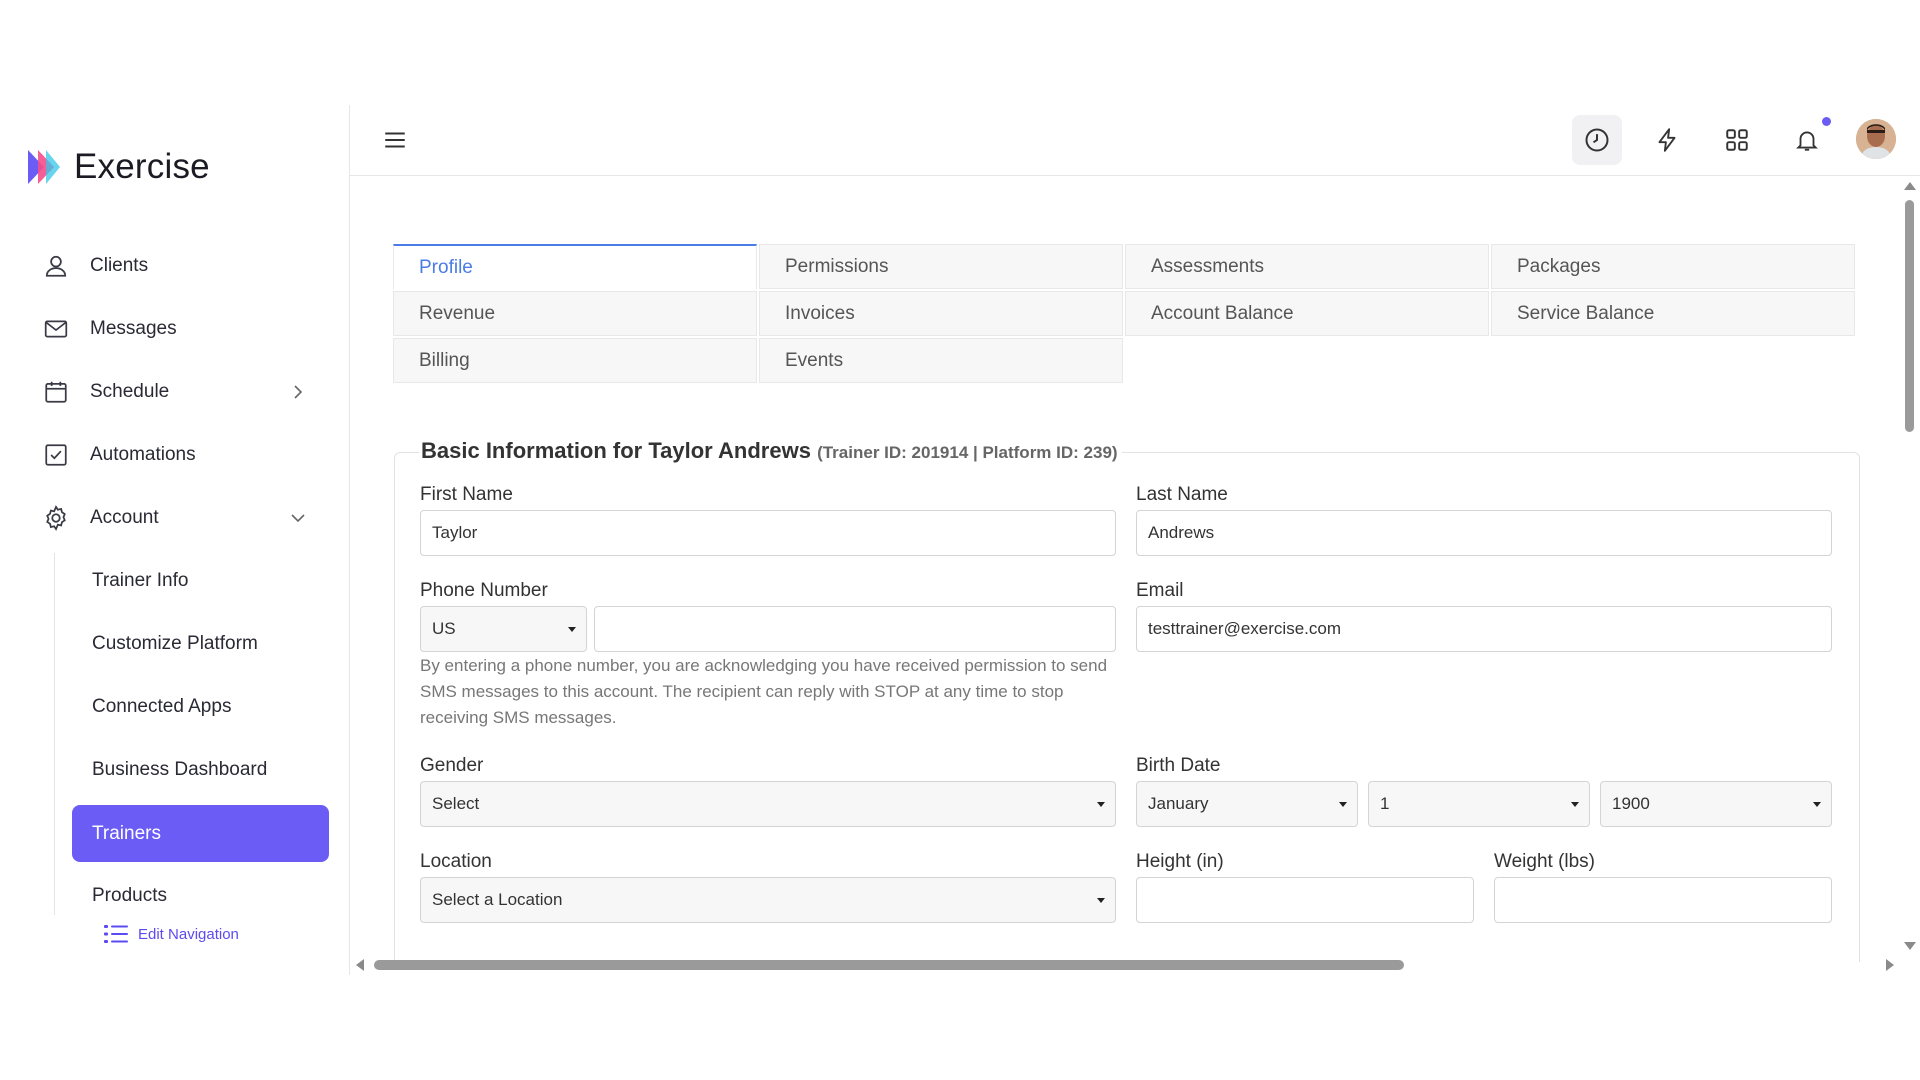  I want to click on birth-year-select: 1900, so click(1716, 804).